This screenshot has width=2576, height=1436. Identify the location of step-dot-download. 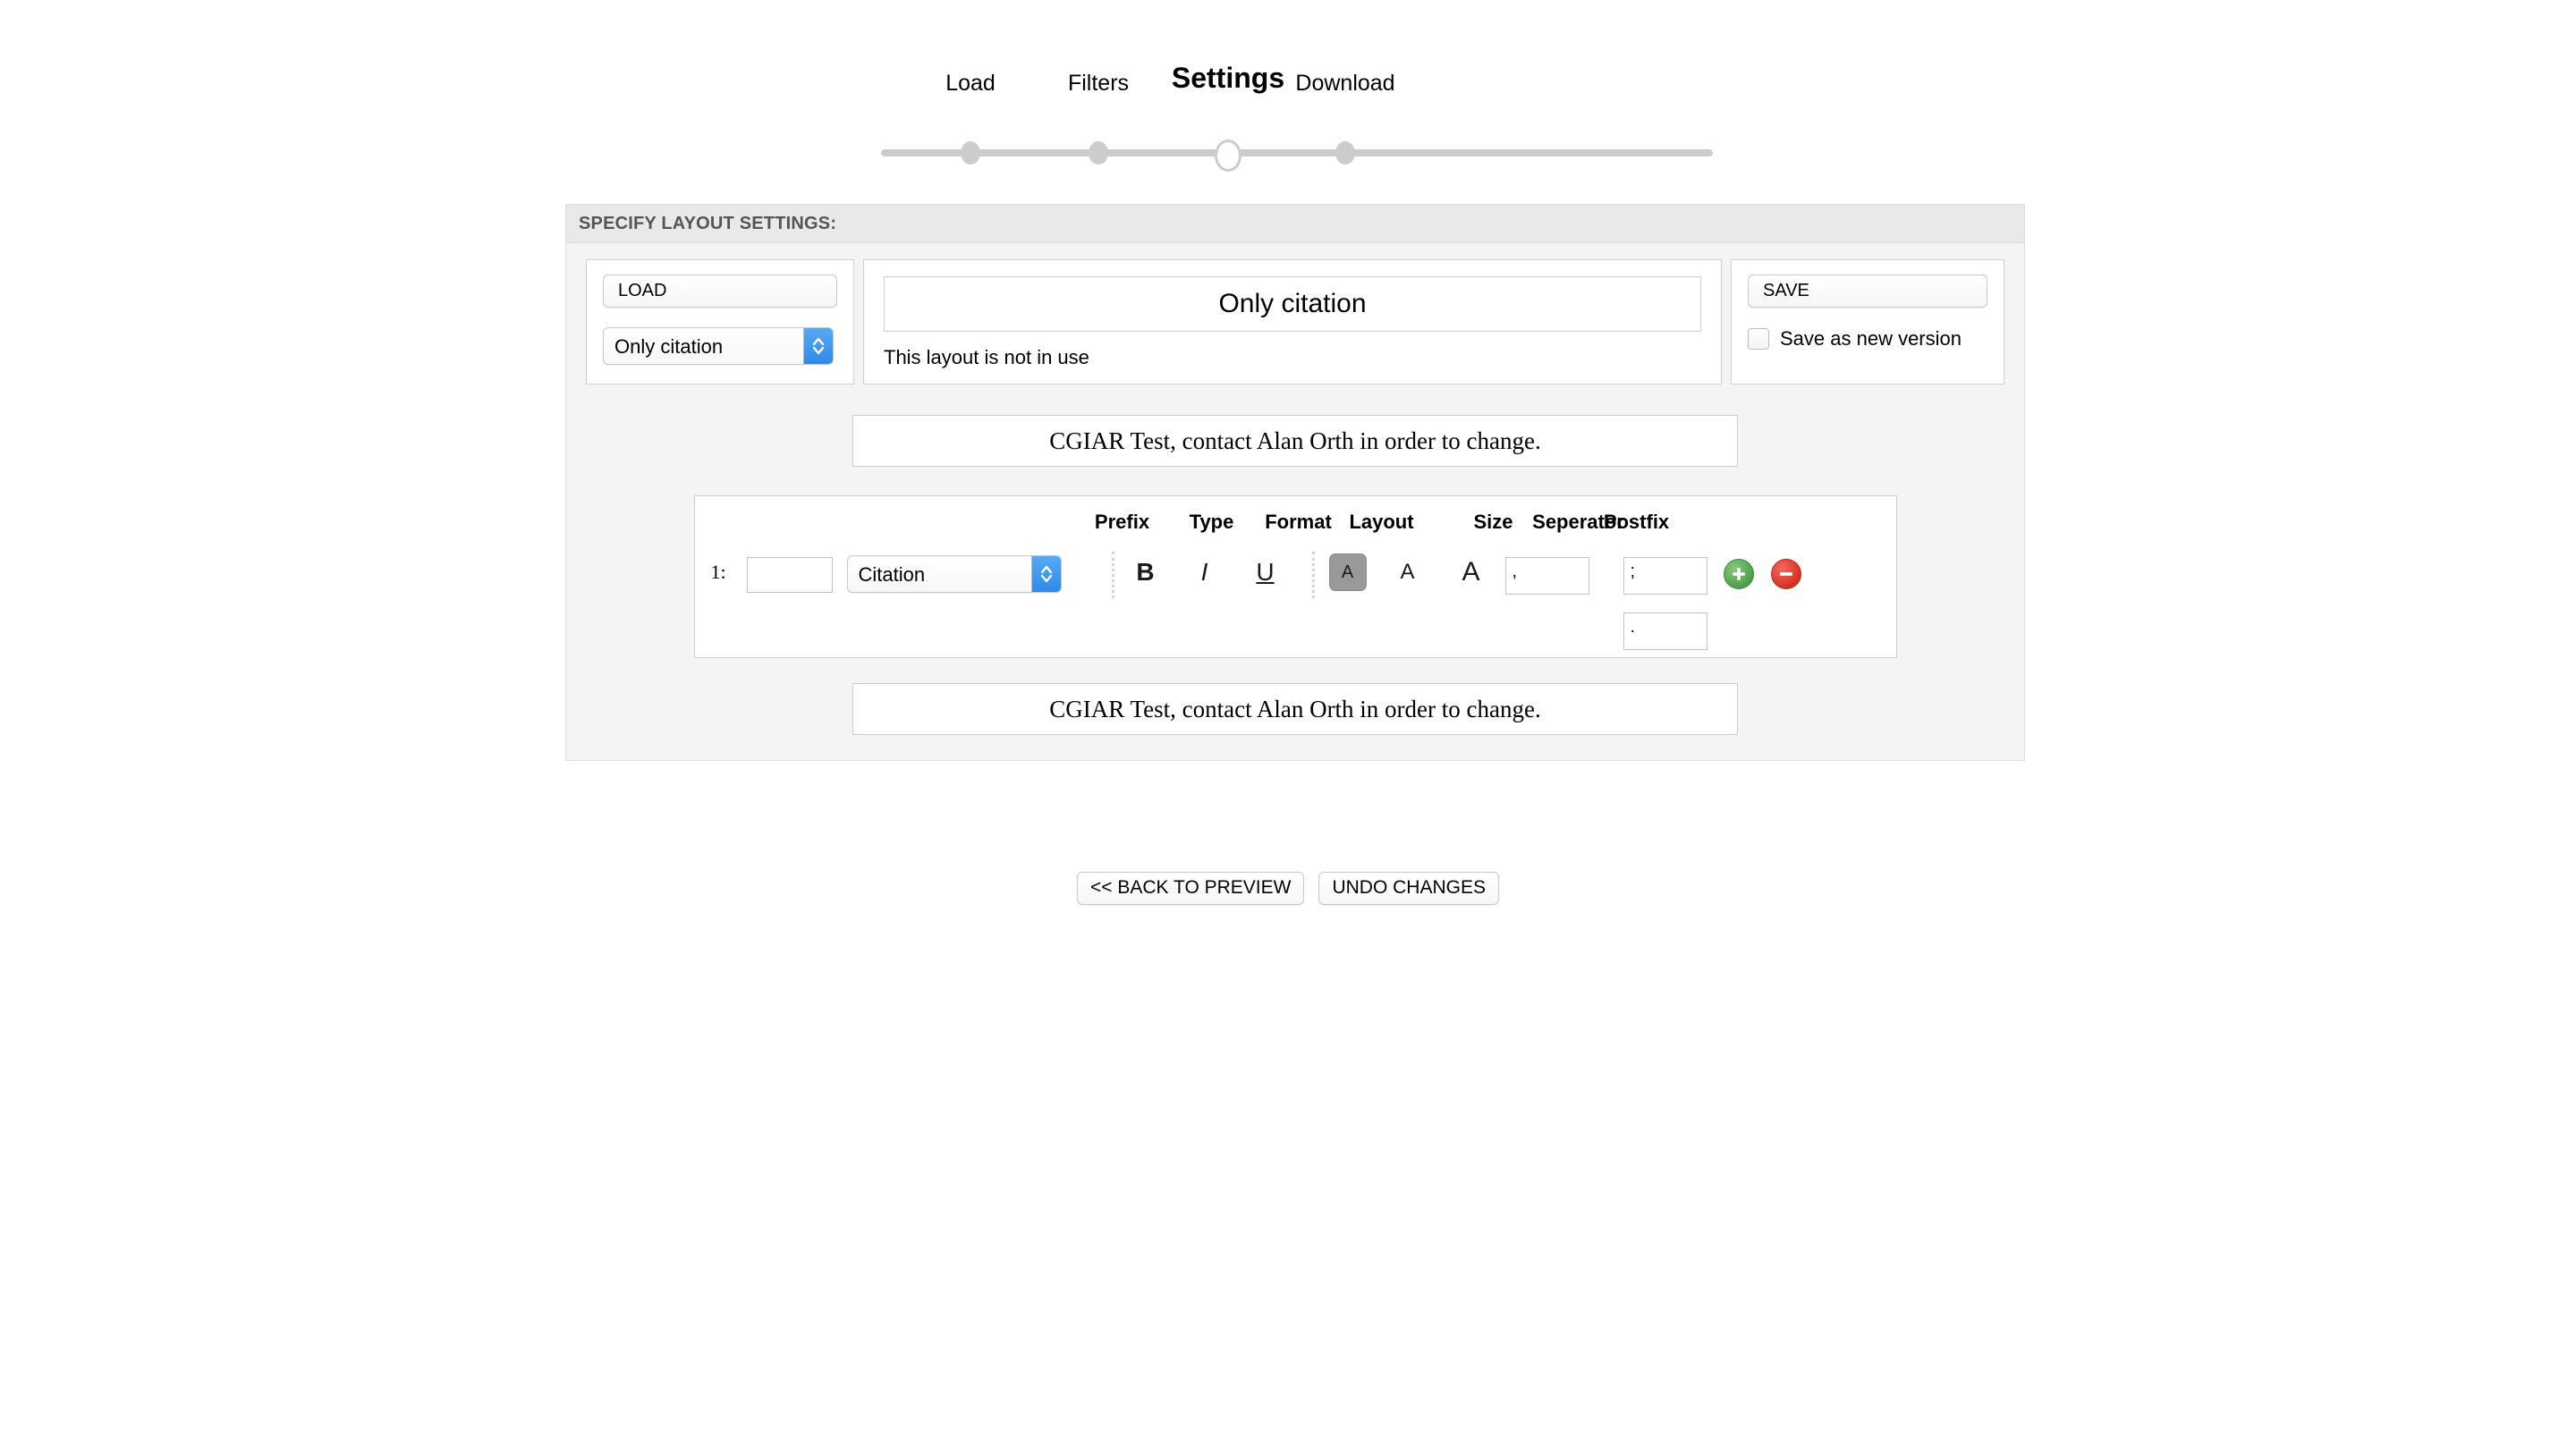
(1345, 153).